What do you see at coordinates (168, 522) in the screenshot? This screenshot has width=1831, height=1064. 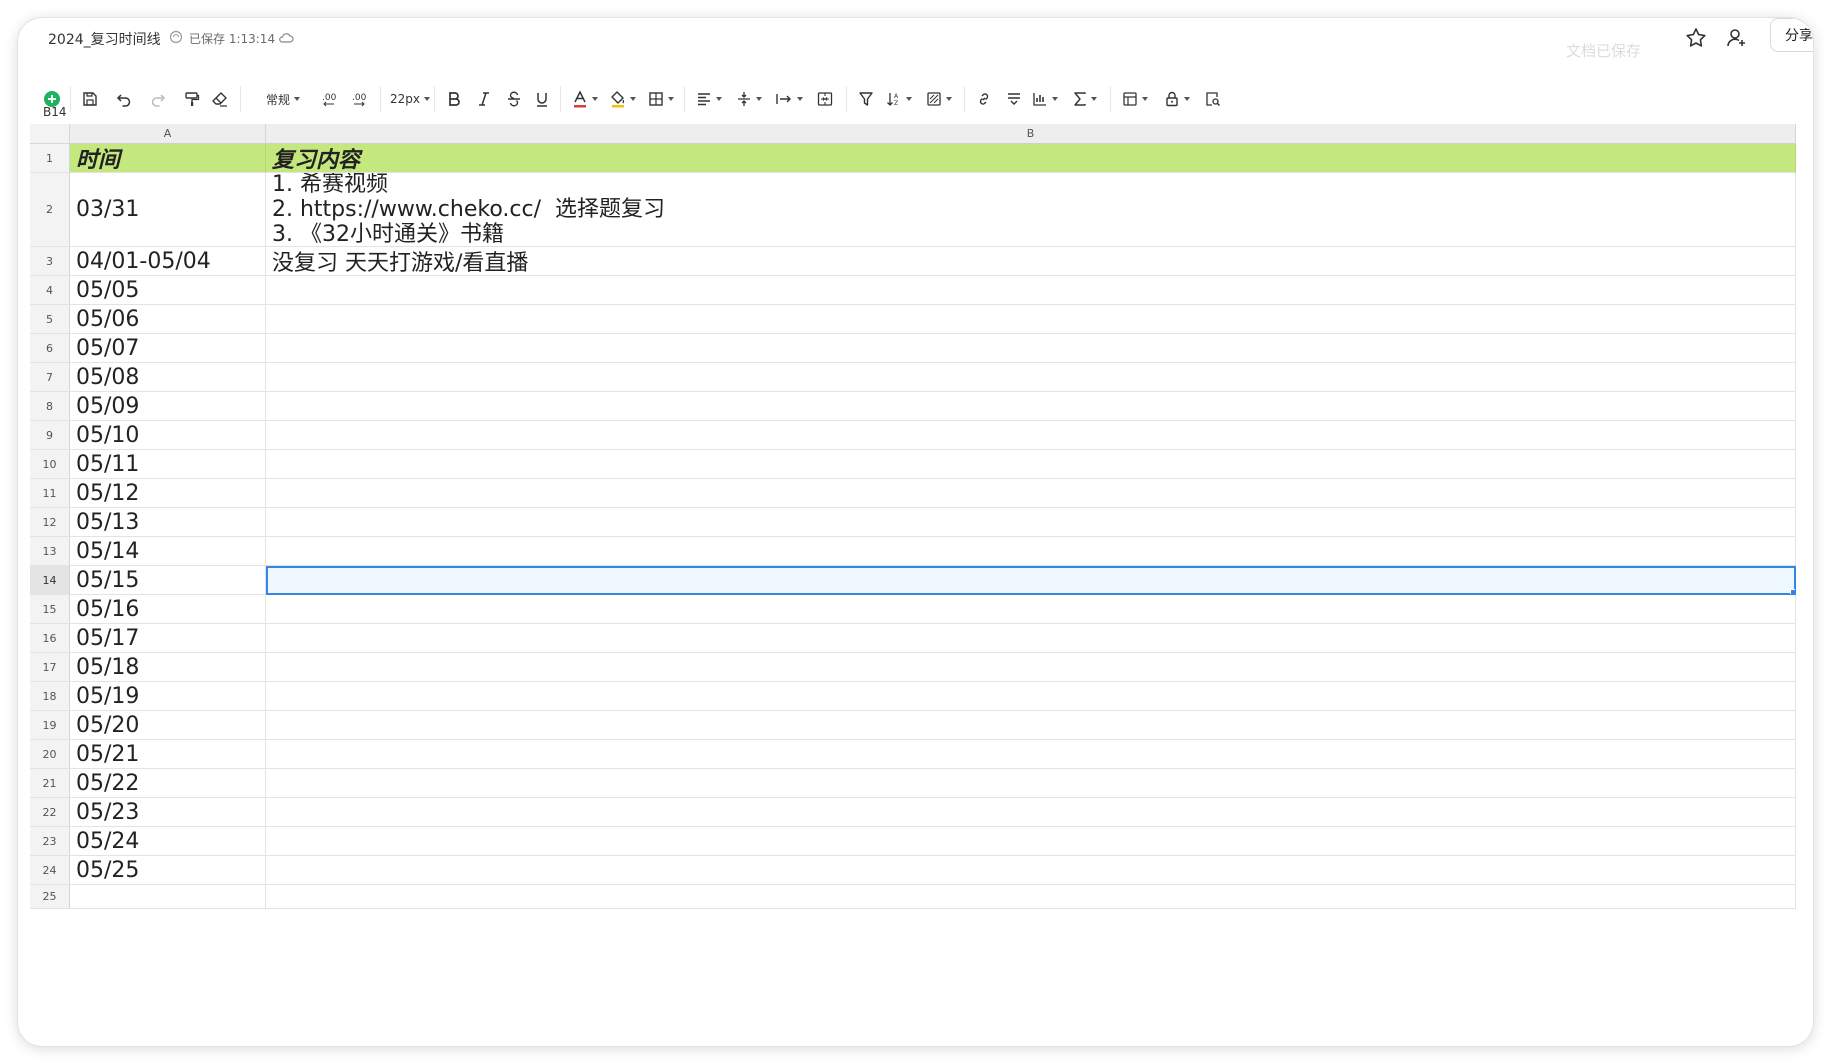 I see `cell-date: 05/13` at bounding box center [168, 522].